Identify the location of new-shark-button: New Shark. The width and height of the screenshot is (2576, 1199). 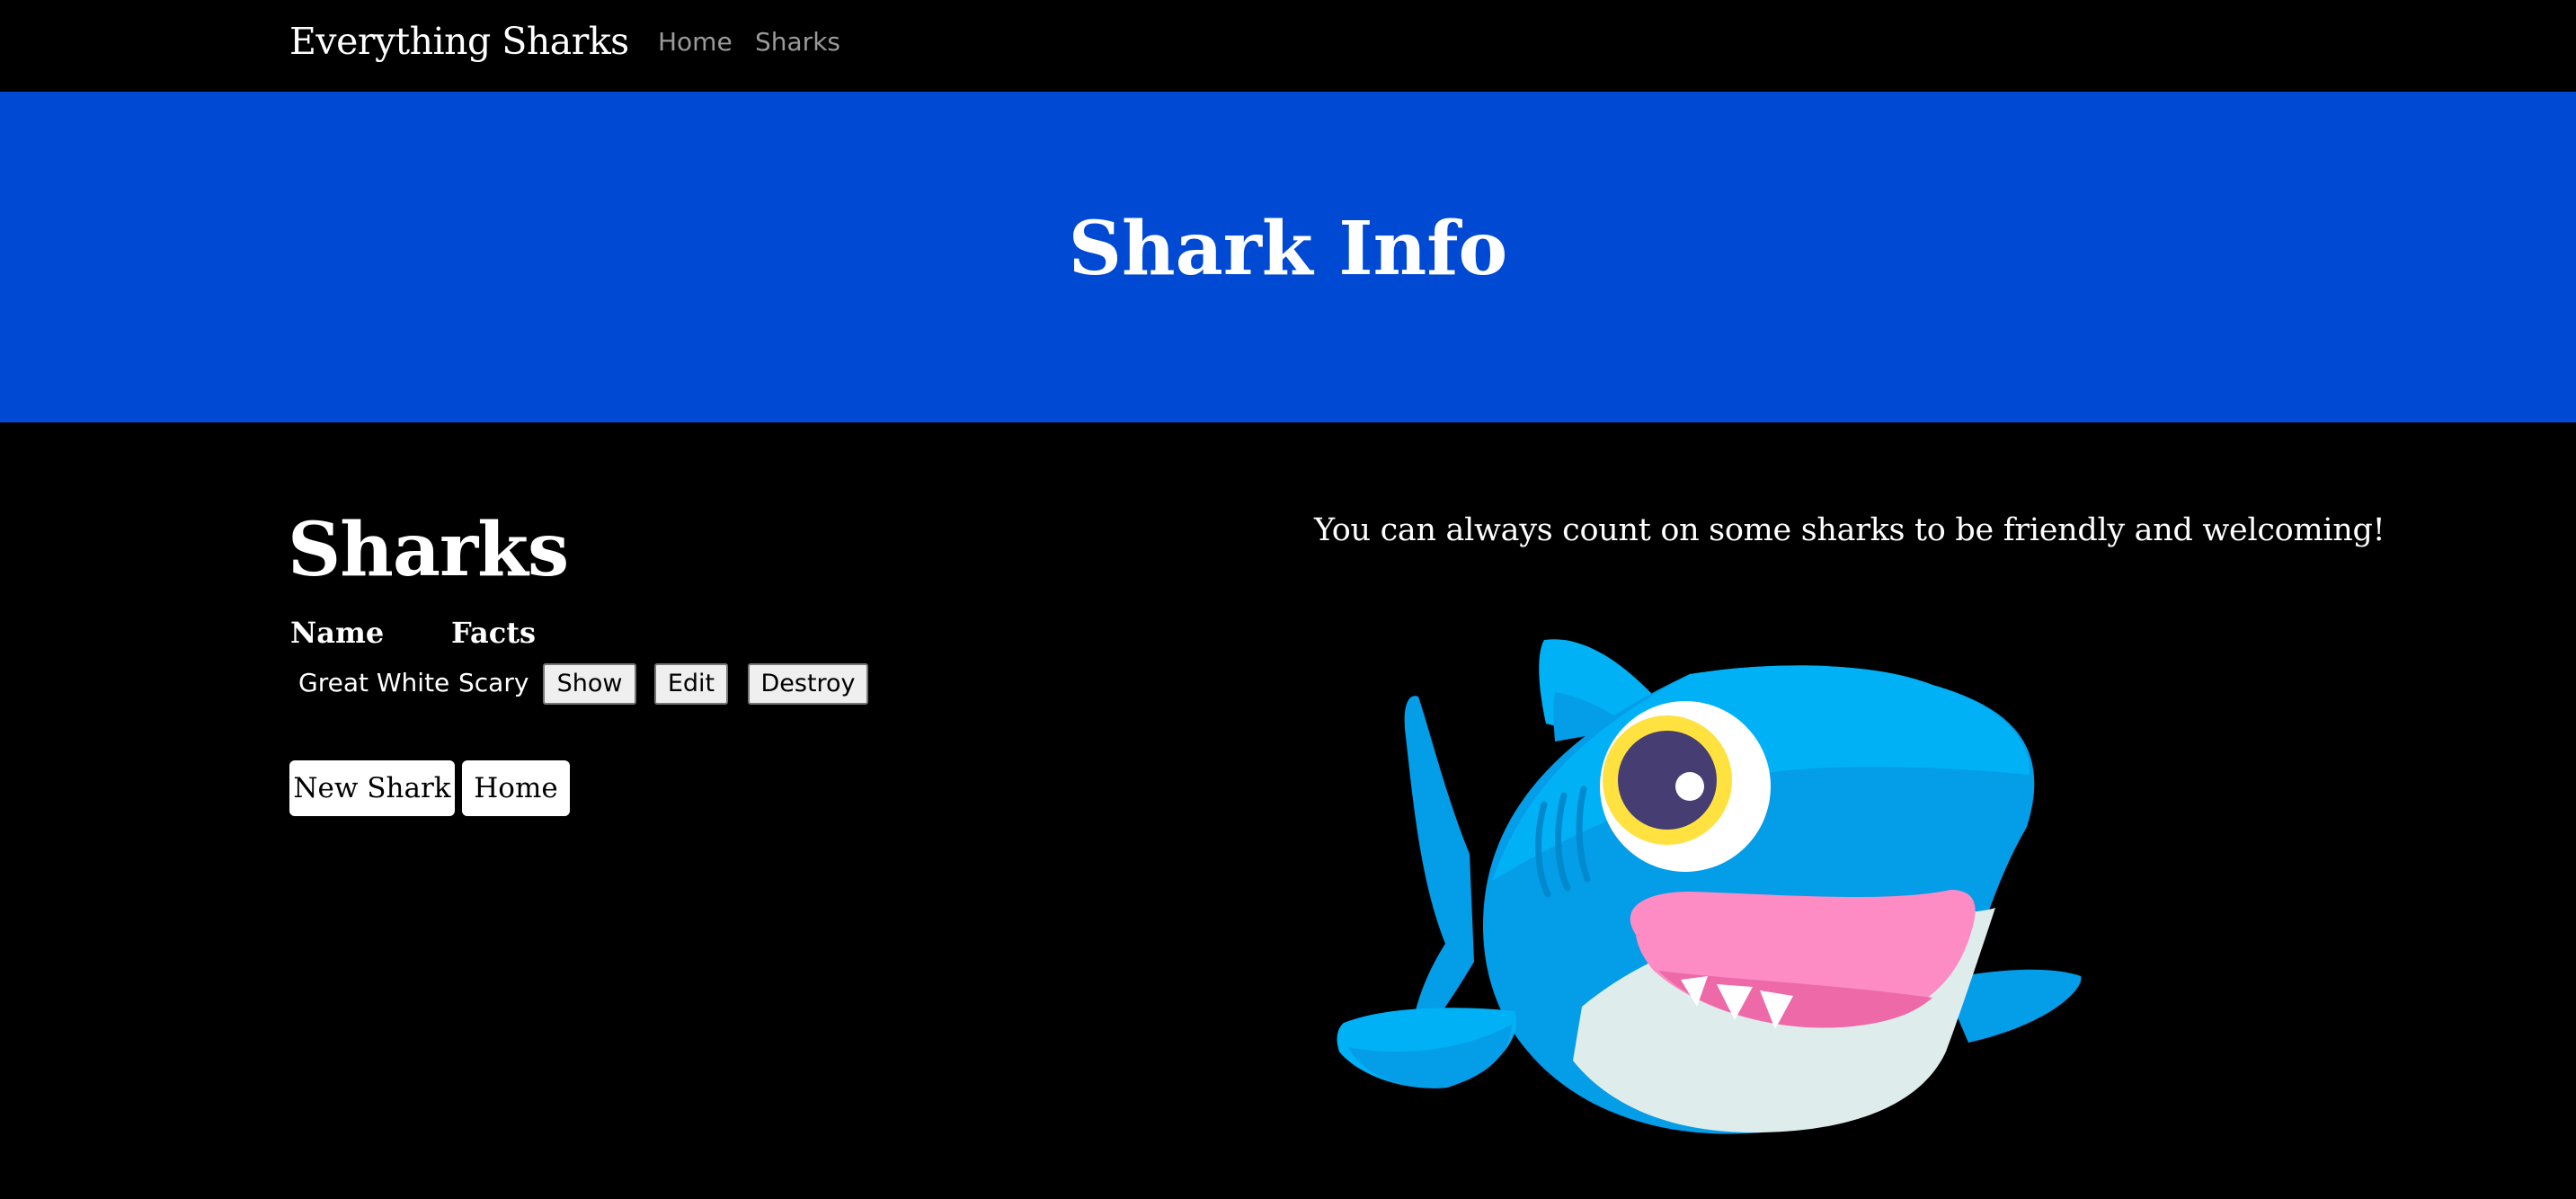
(372, 788).